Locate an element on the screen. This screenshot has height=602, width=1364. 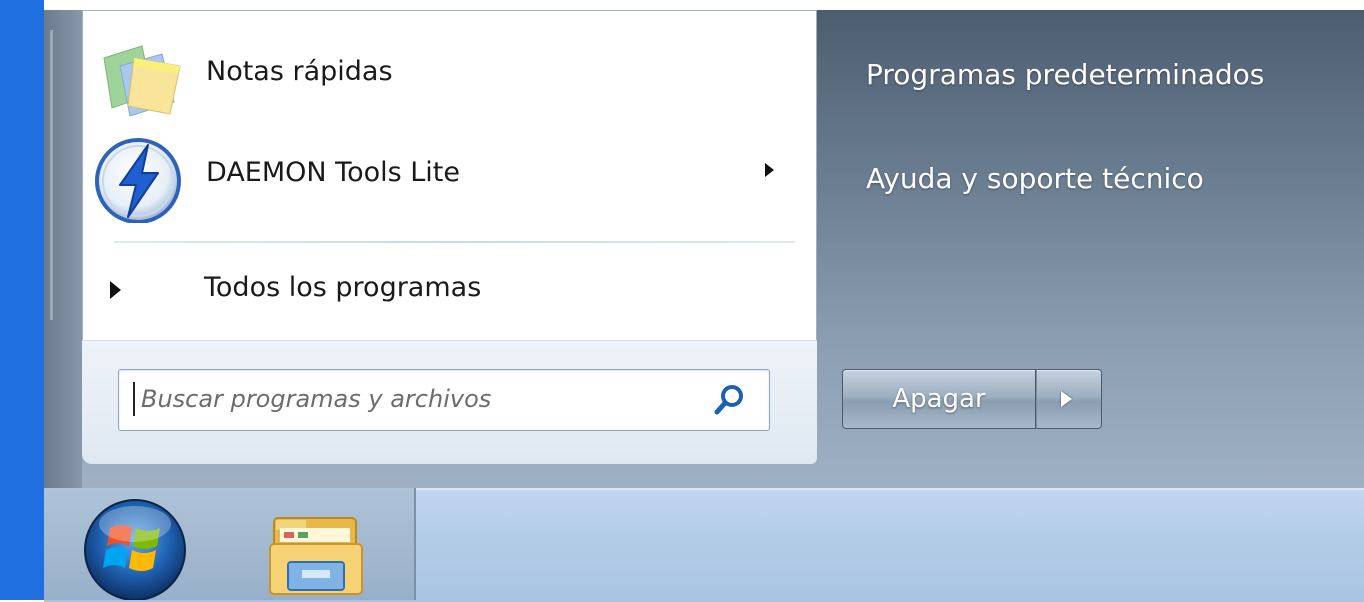
right-pane-item-help-support: Ayuda y soporte técnico is located at coordinates (1035, 178).